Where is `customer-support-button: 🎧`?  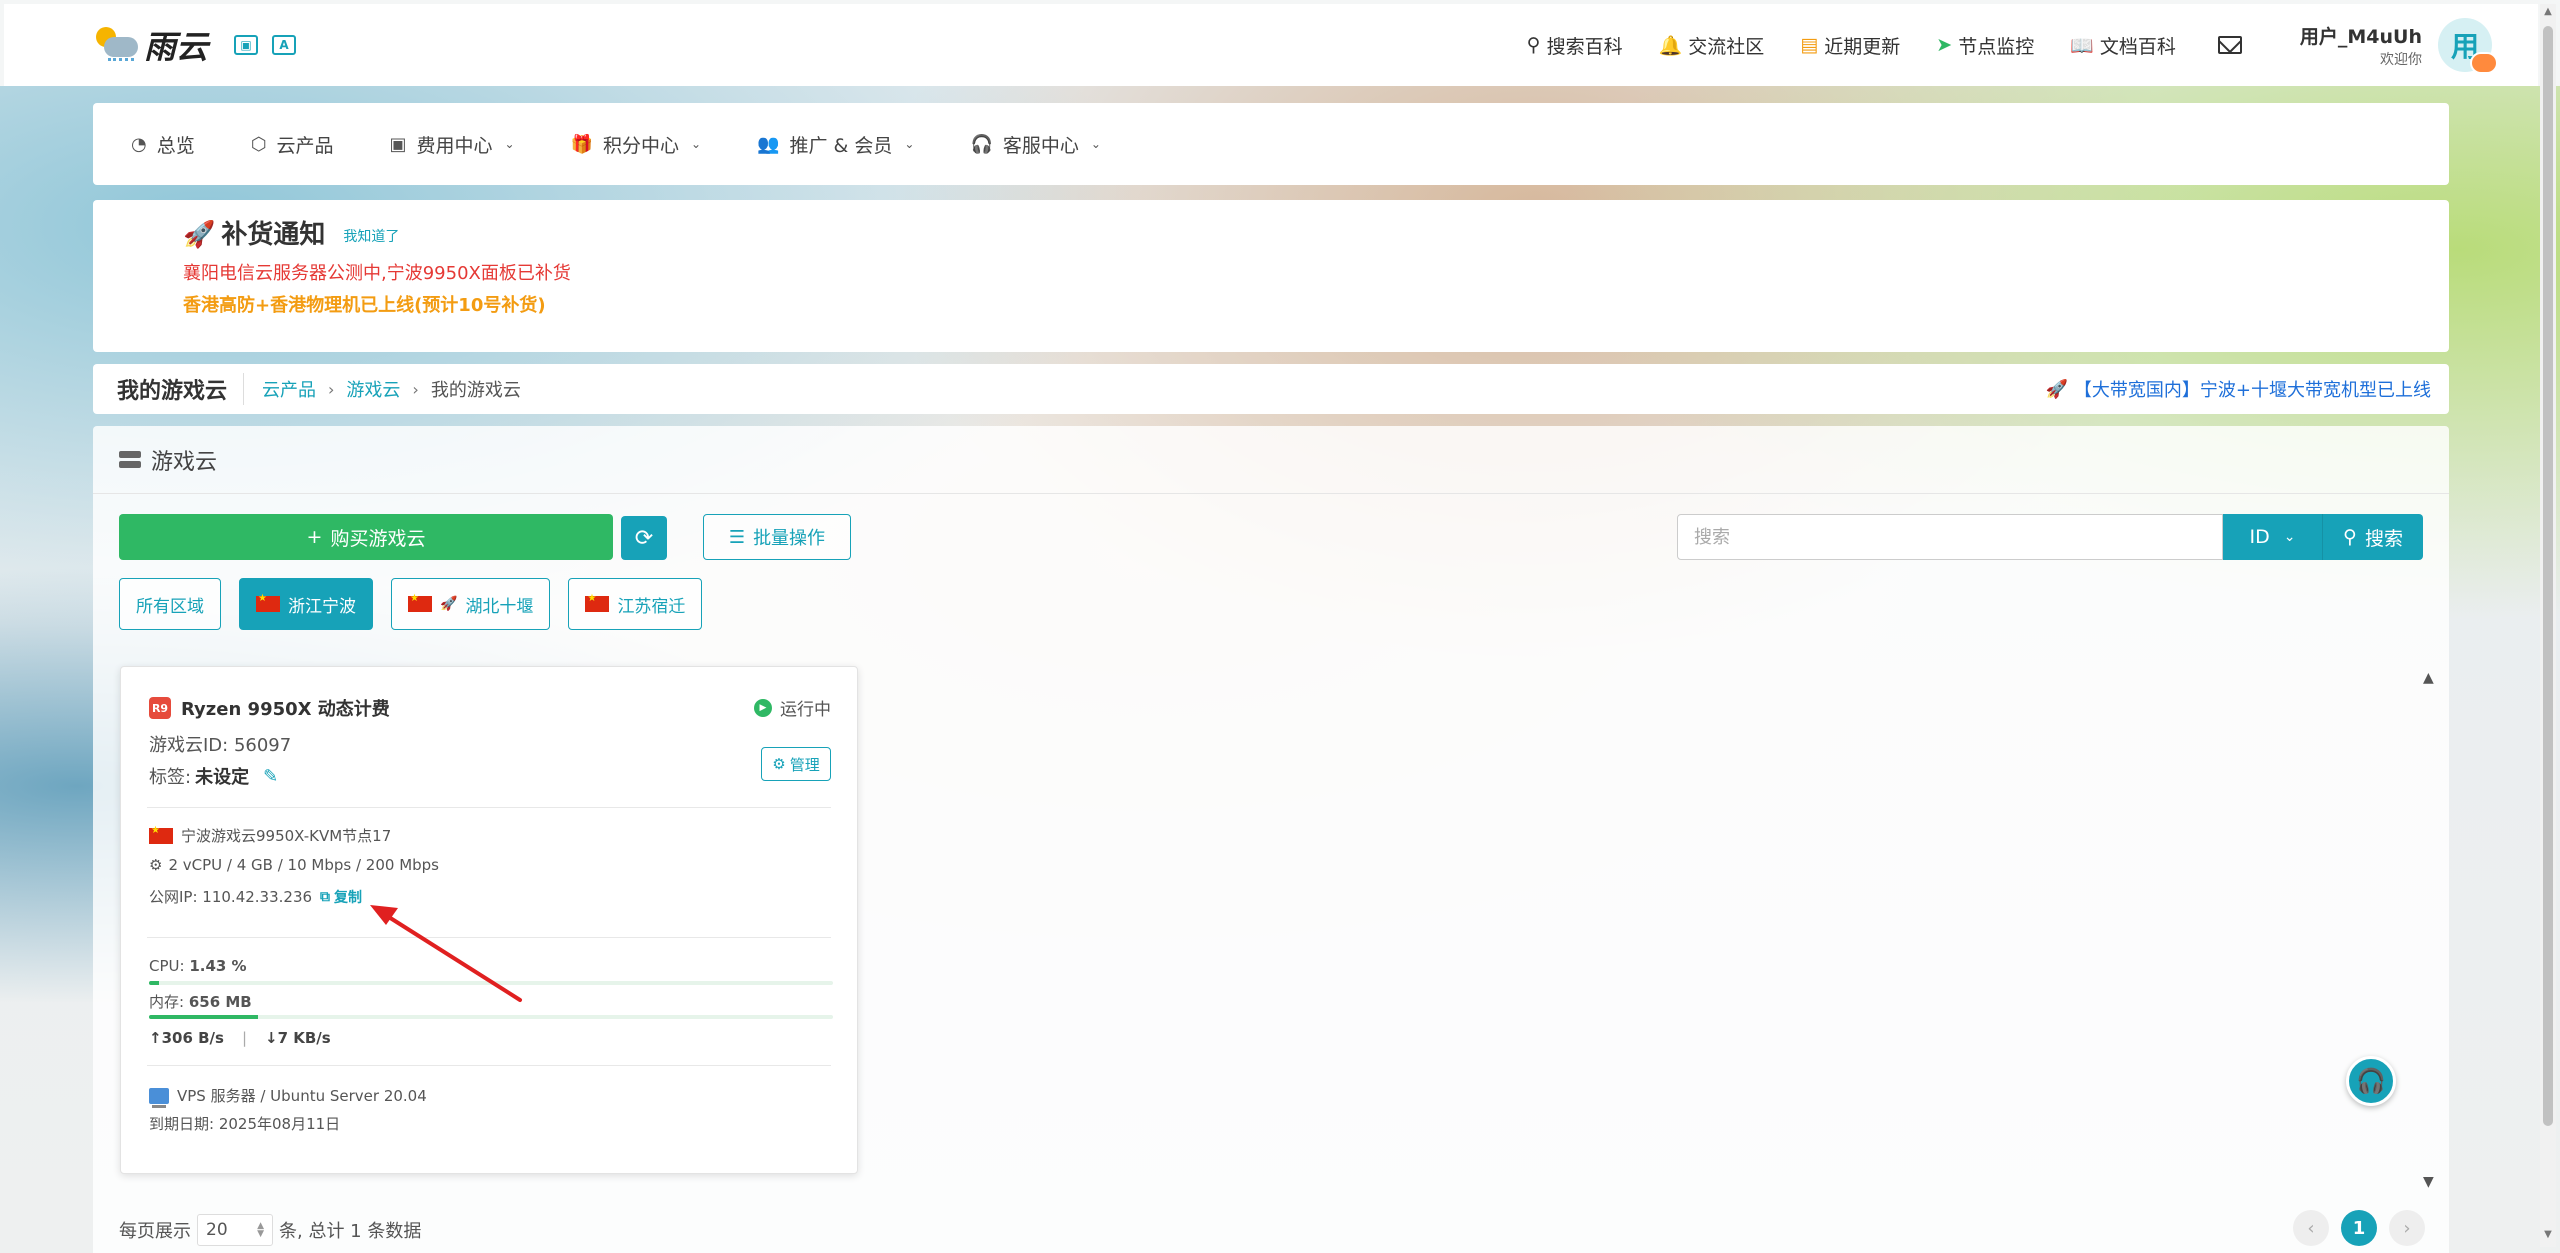
customer-support-button: 🎧 is located at coordinates (2371, 1081).